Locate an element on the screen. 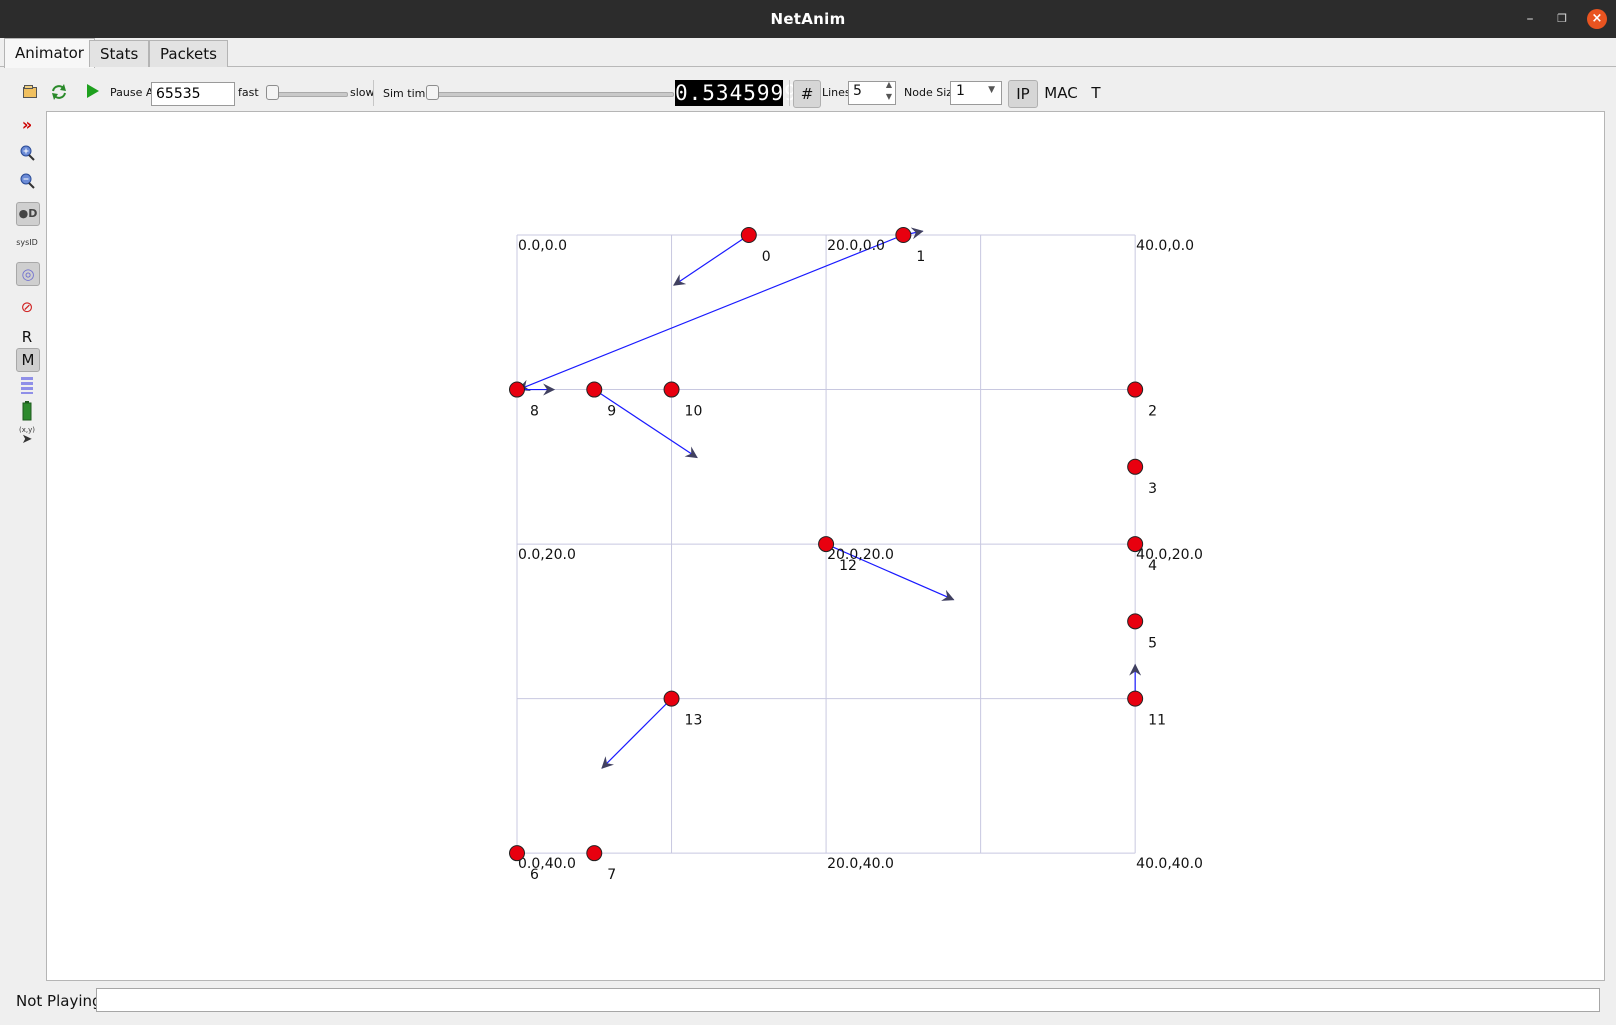 Image resolution: width=1616 pixels, height=1025 pixels. node-id-label: 1 is located at coordinates (920, 257).